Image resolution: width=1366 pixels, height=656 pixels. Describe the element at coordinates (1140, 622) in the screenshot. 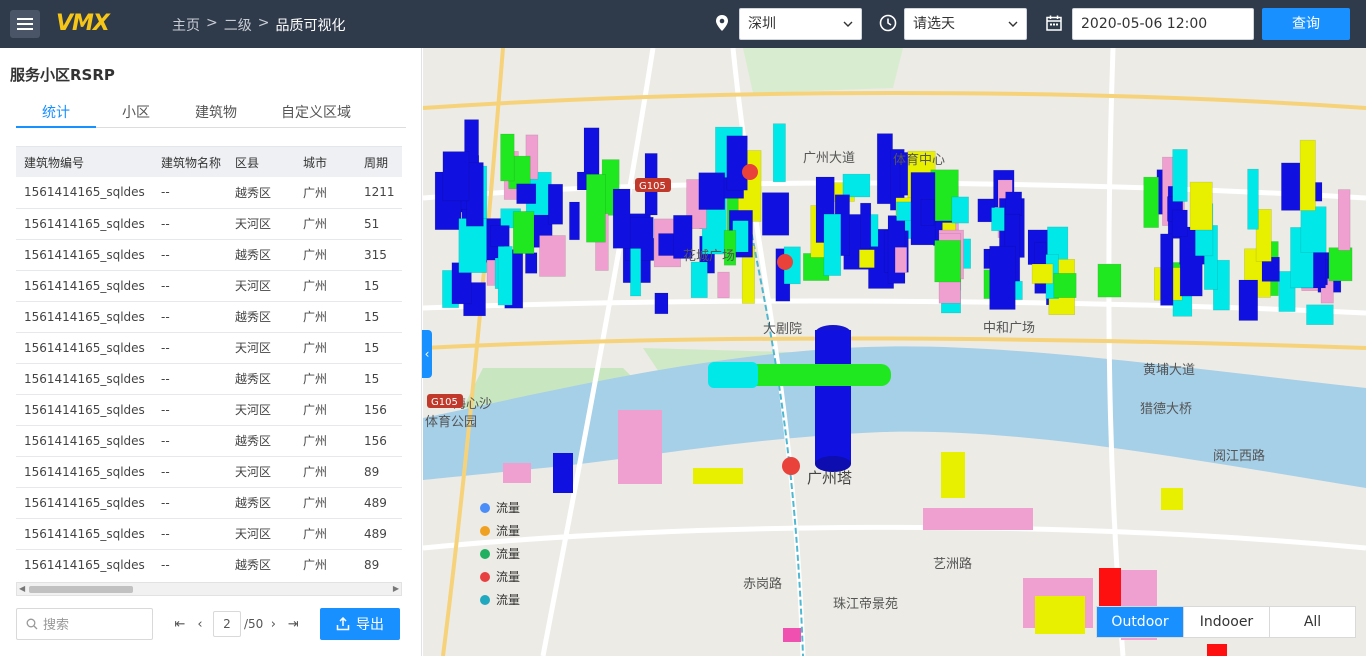

I see `view-outdoor-button: Outdoor` at that location.